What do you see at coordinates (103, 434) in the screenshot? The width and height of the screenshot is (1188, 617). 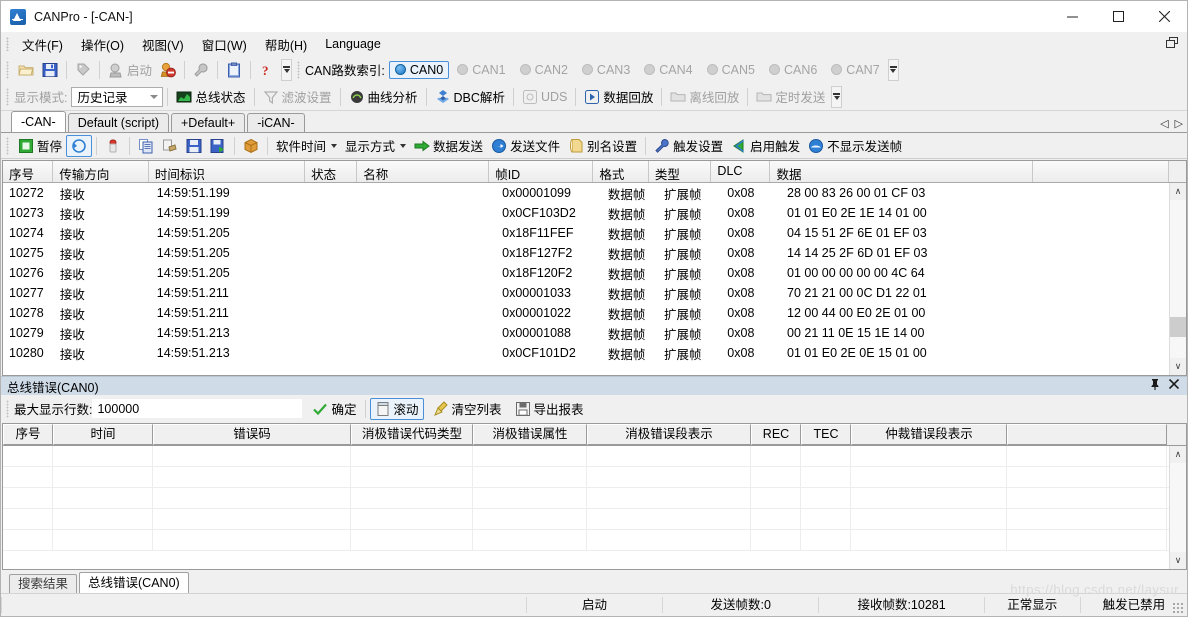 I see `error-col-header-1: 时间` at bounding box center [103, 434].